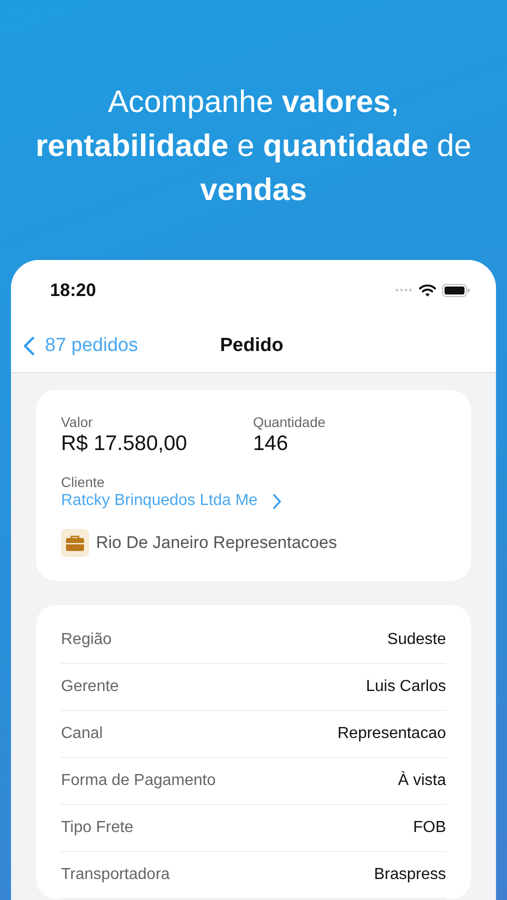  What do you see at coordinates (115, 875) in the screenshot?
I see `detail-label: Transportadora` at bounding box center [115, 875].